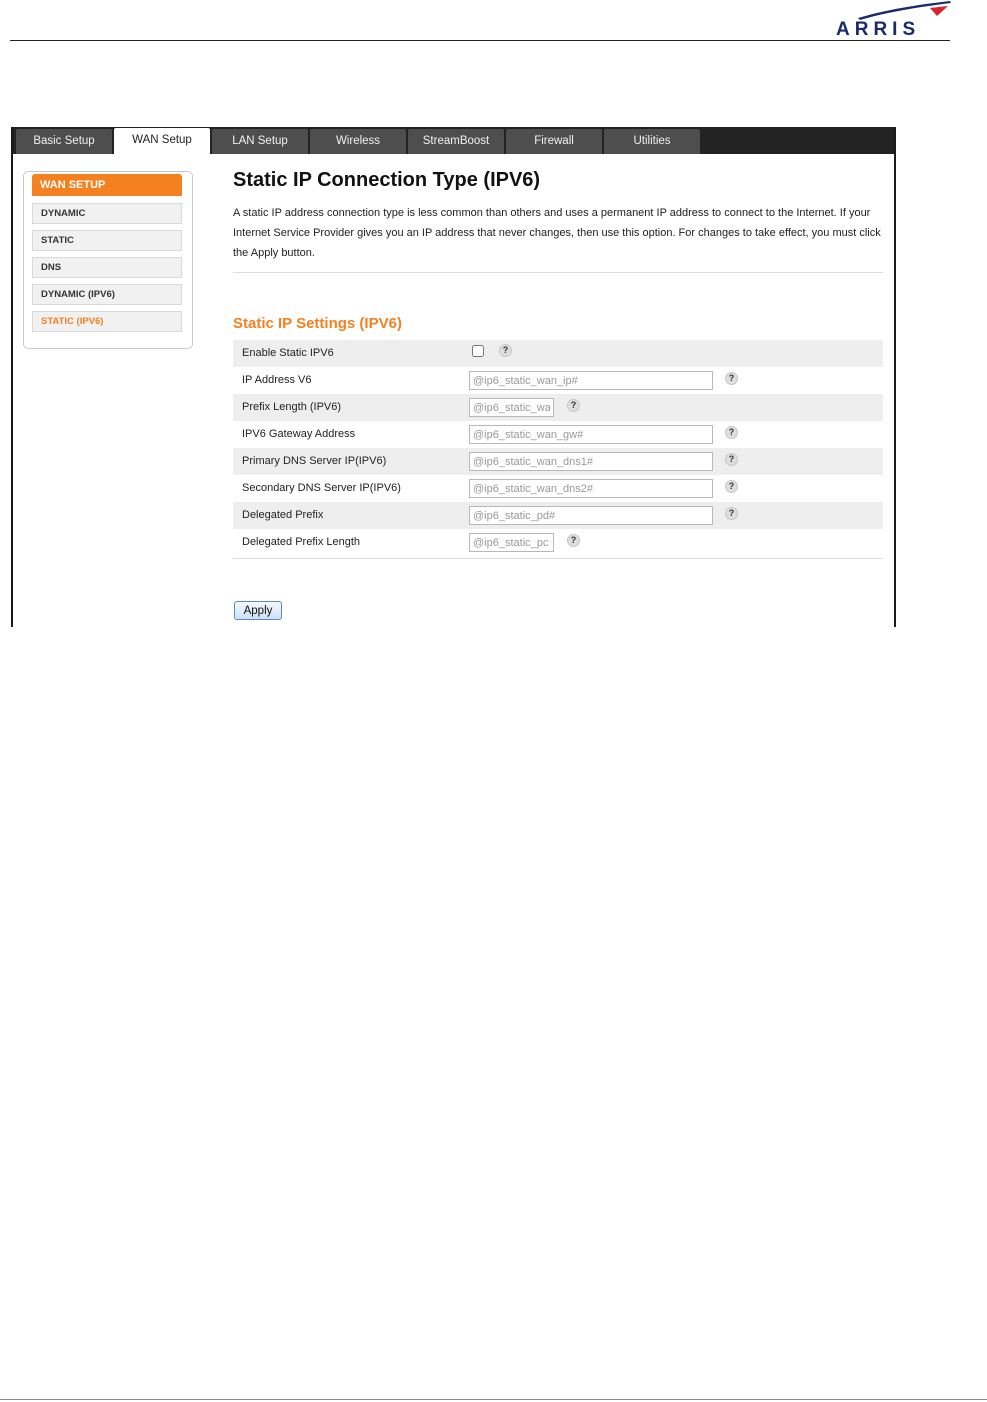 Image resolution: width=987 pixels, height=1402 pixels. What do you see at coordinates (288, 353) in the screenshot?
I see `row-label: Enable Static IPV6` at bounding box center [288, 353].